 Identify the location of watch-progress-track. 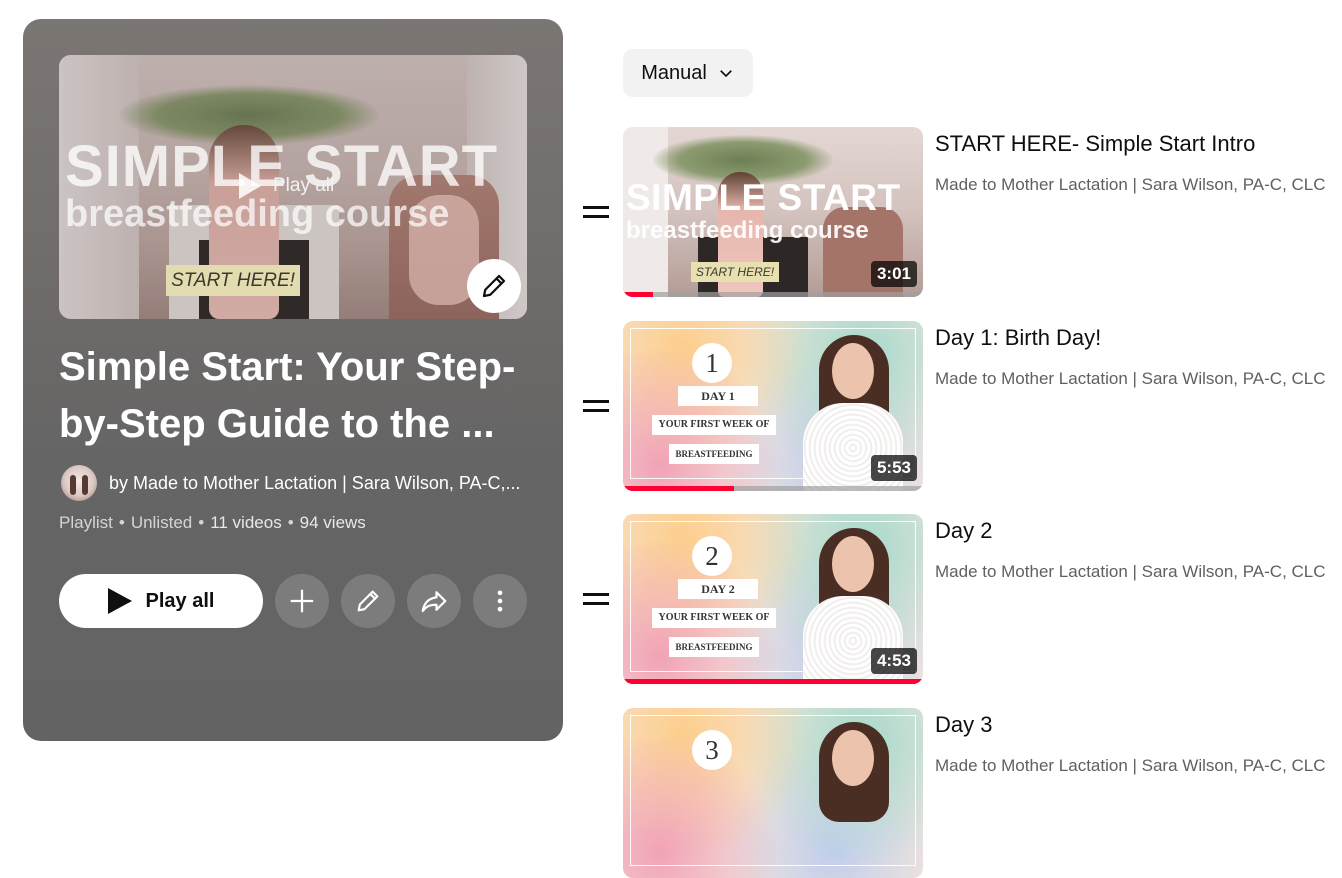
(773, 294).